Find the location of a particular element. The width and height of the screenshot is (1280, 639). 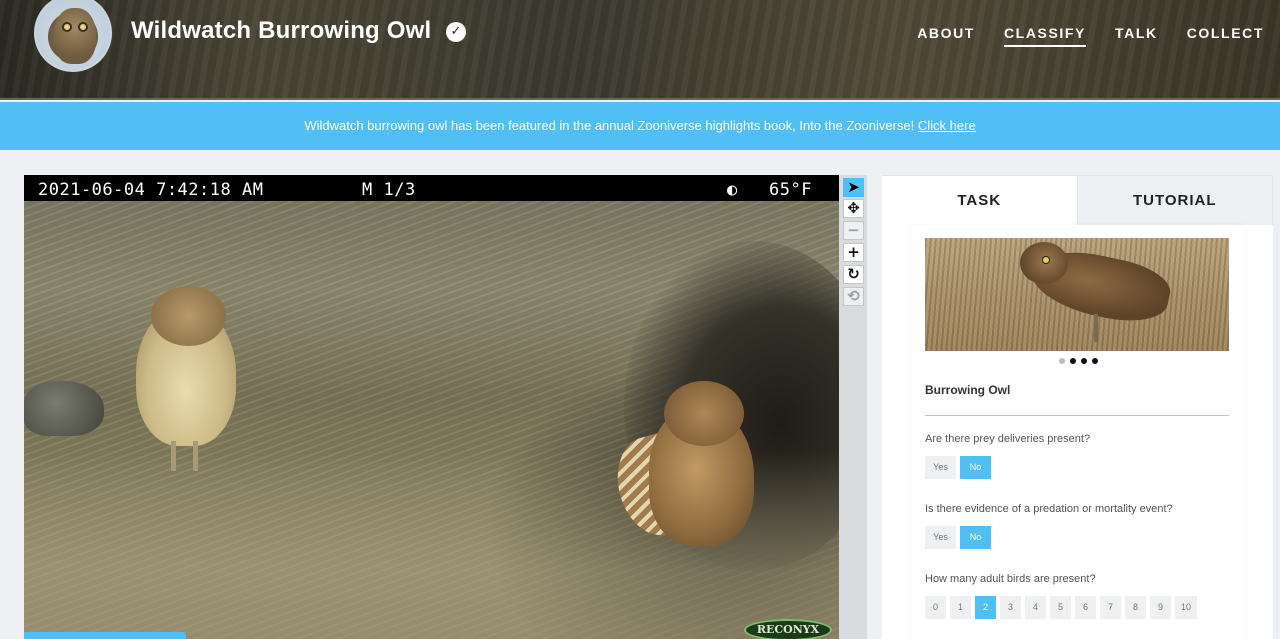

project-title: Wildwatch Burrowing Owl is located at coordinates (281, 31).